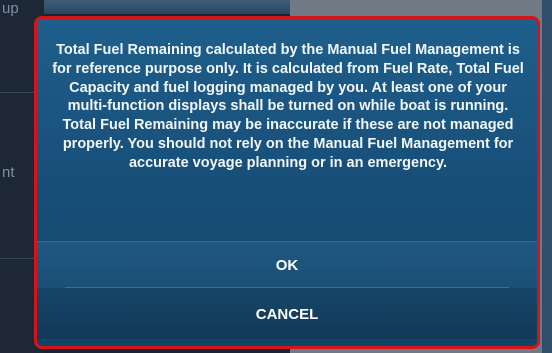 The image size is (552, 353). I want to click on button-divider, so click(287, 287).